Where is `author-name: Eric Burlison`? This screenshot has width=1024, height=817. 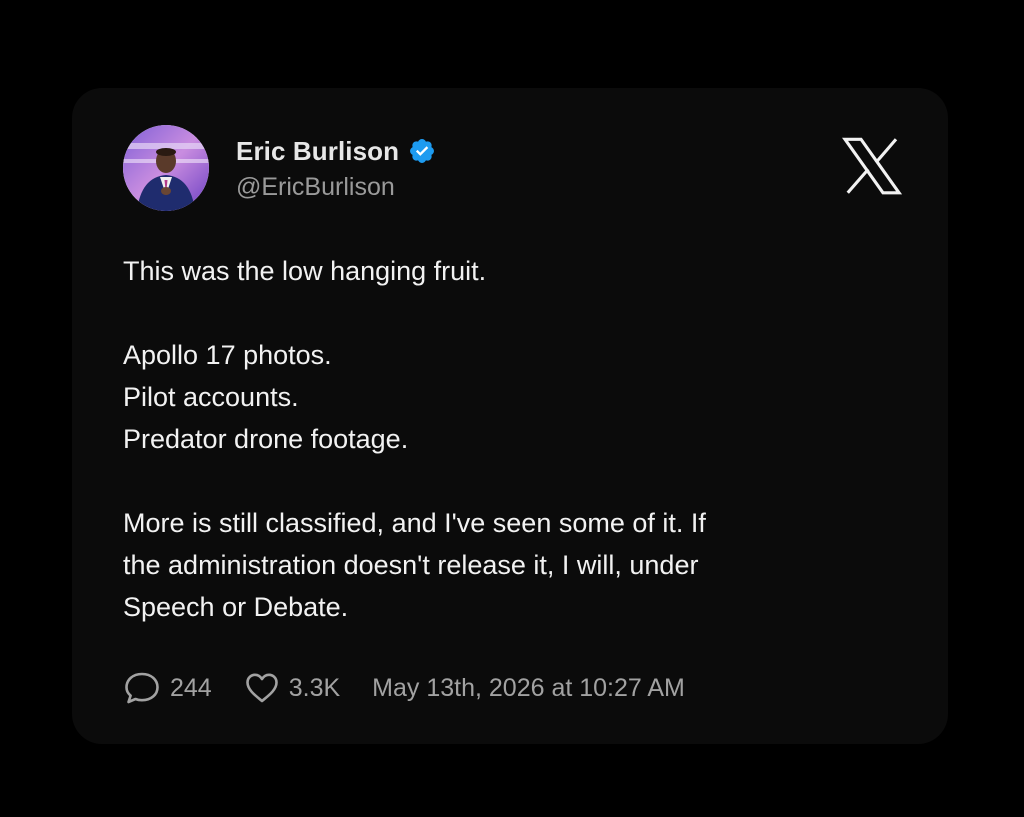
author-name: Eric Burlison is located at coordinates (317, 151).